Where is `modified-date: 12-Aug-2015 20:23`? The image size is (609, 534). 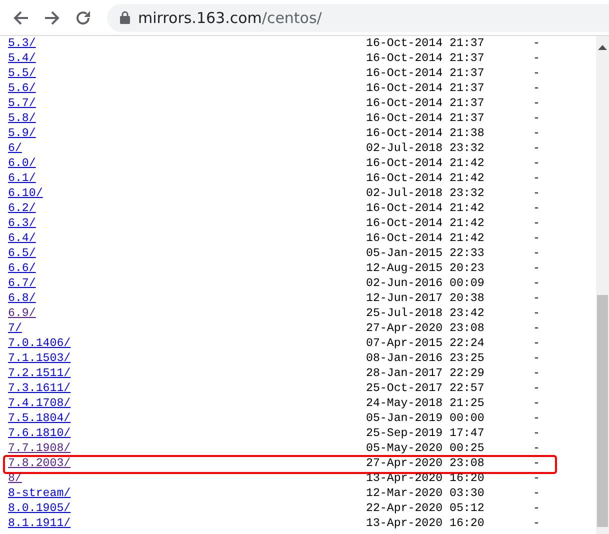 modified-date: 12-Aug-2015 20:23 is located at coordinates (425, 268).